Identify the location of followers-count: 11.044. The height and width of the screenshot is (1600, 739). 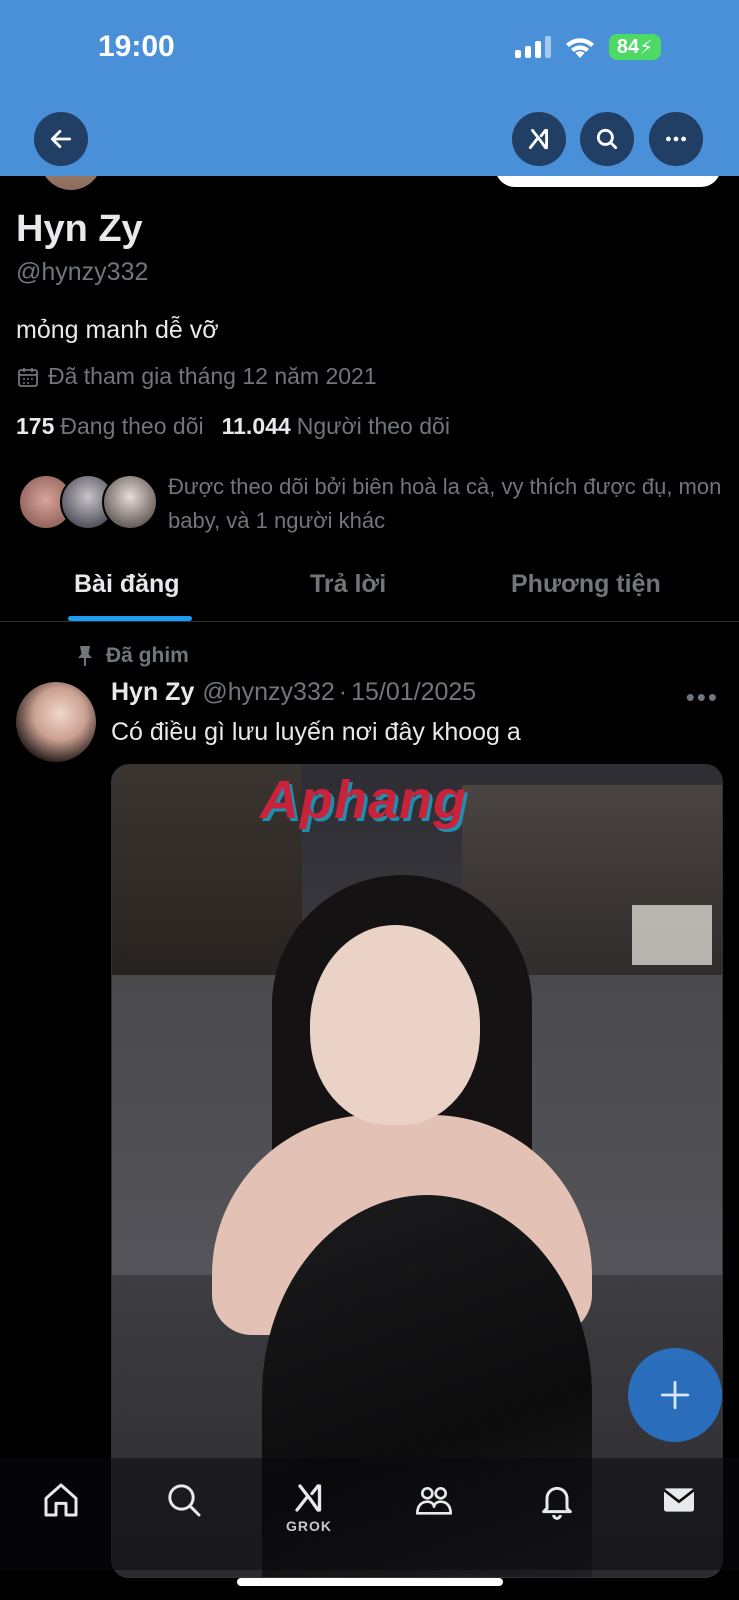
(256, 426).